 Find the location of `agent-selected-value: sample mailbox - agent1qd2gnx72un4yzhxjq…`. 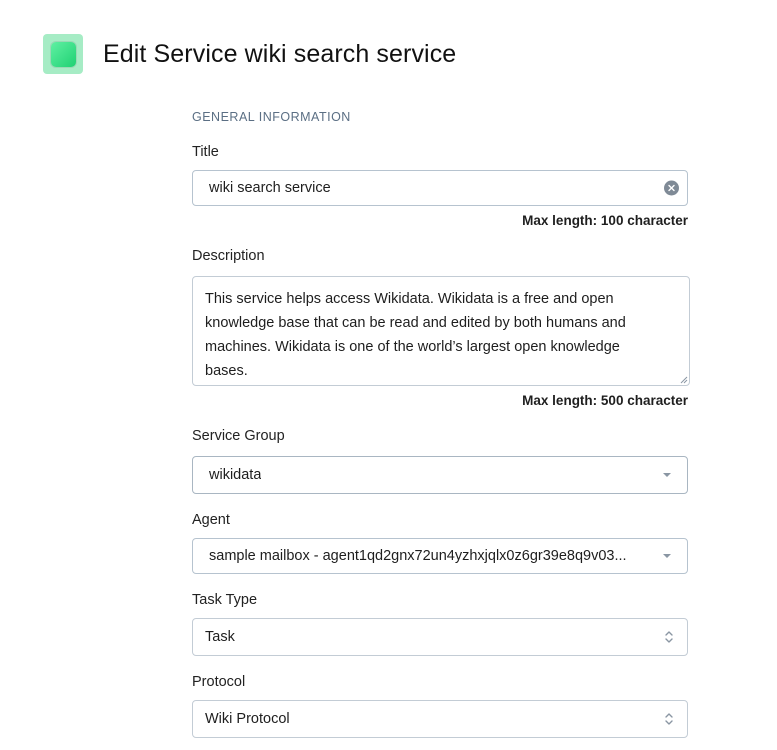

agent-selected-value: sample mailbox - agent1qd2gnx72un4yzhxjq… is located at coordinates (418, 556).